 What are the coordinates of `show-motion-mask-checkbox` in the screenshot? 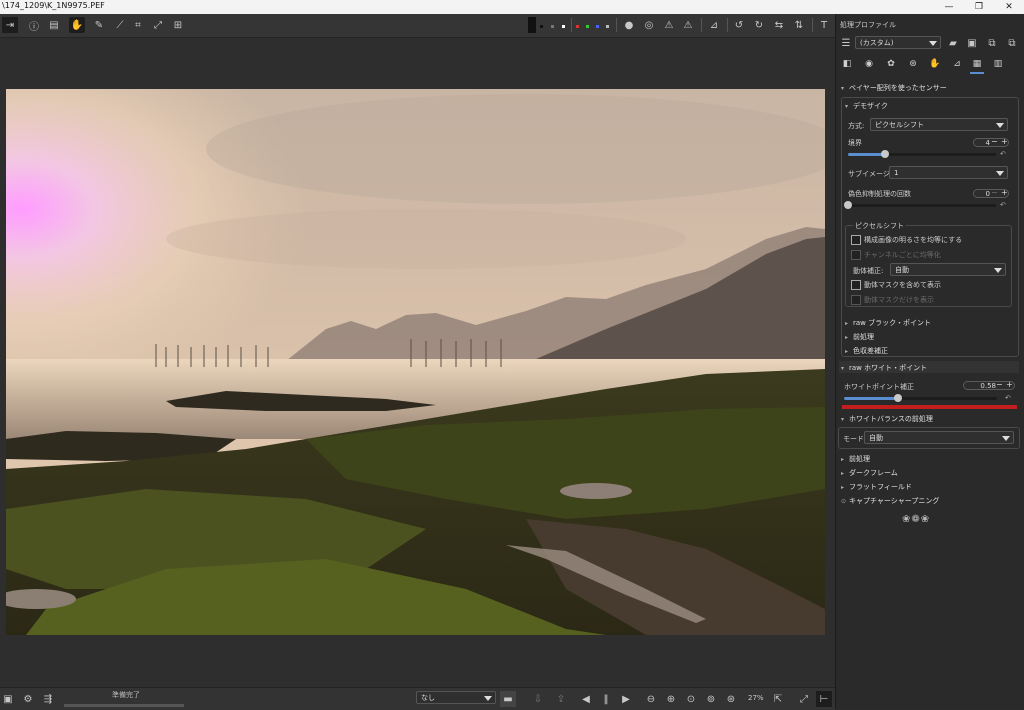 It's located at (856, 285).